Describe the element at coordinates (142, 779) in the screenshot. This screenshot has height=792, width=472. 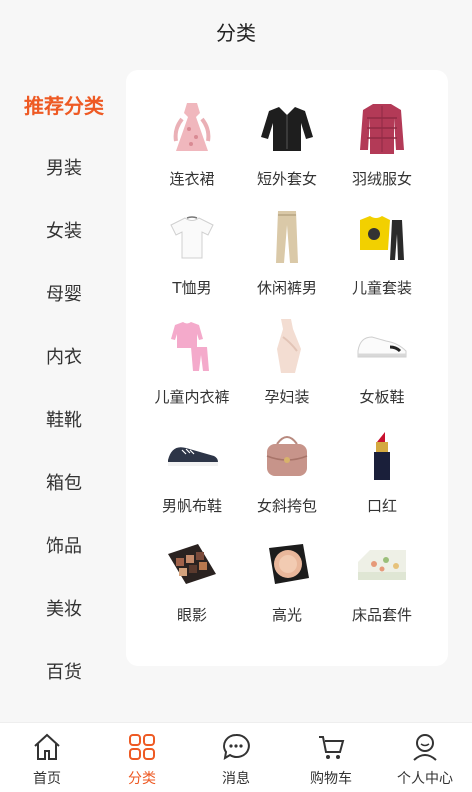
I see `tab-label: 分类` at that location.